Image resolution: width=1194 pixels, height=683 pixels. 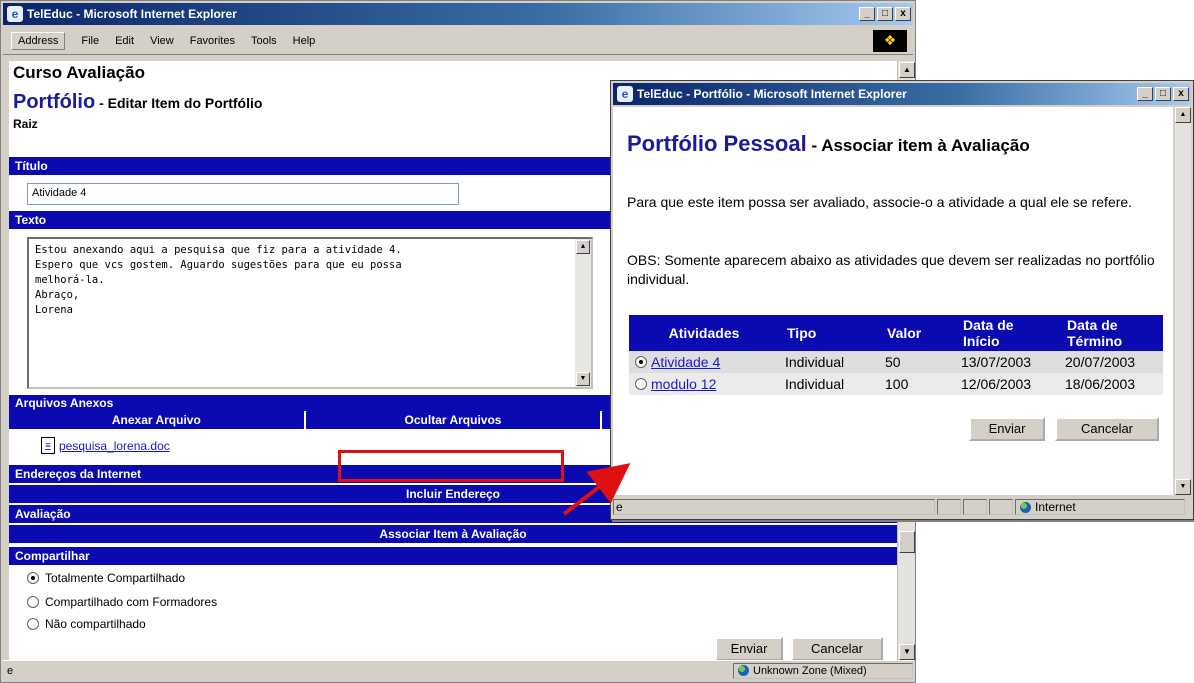 I want to click on valor-cell: 50, so click(x=917, y=362).